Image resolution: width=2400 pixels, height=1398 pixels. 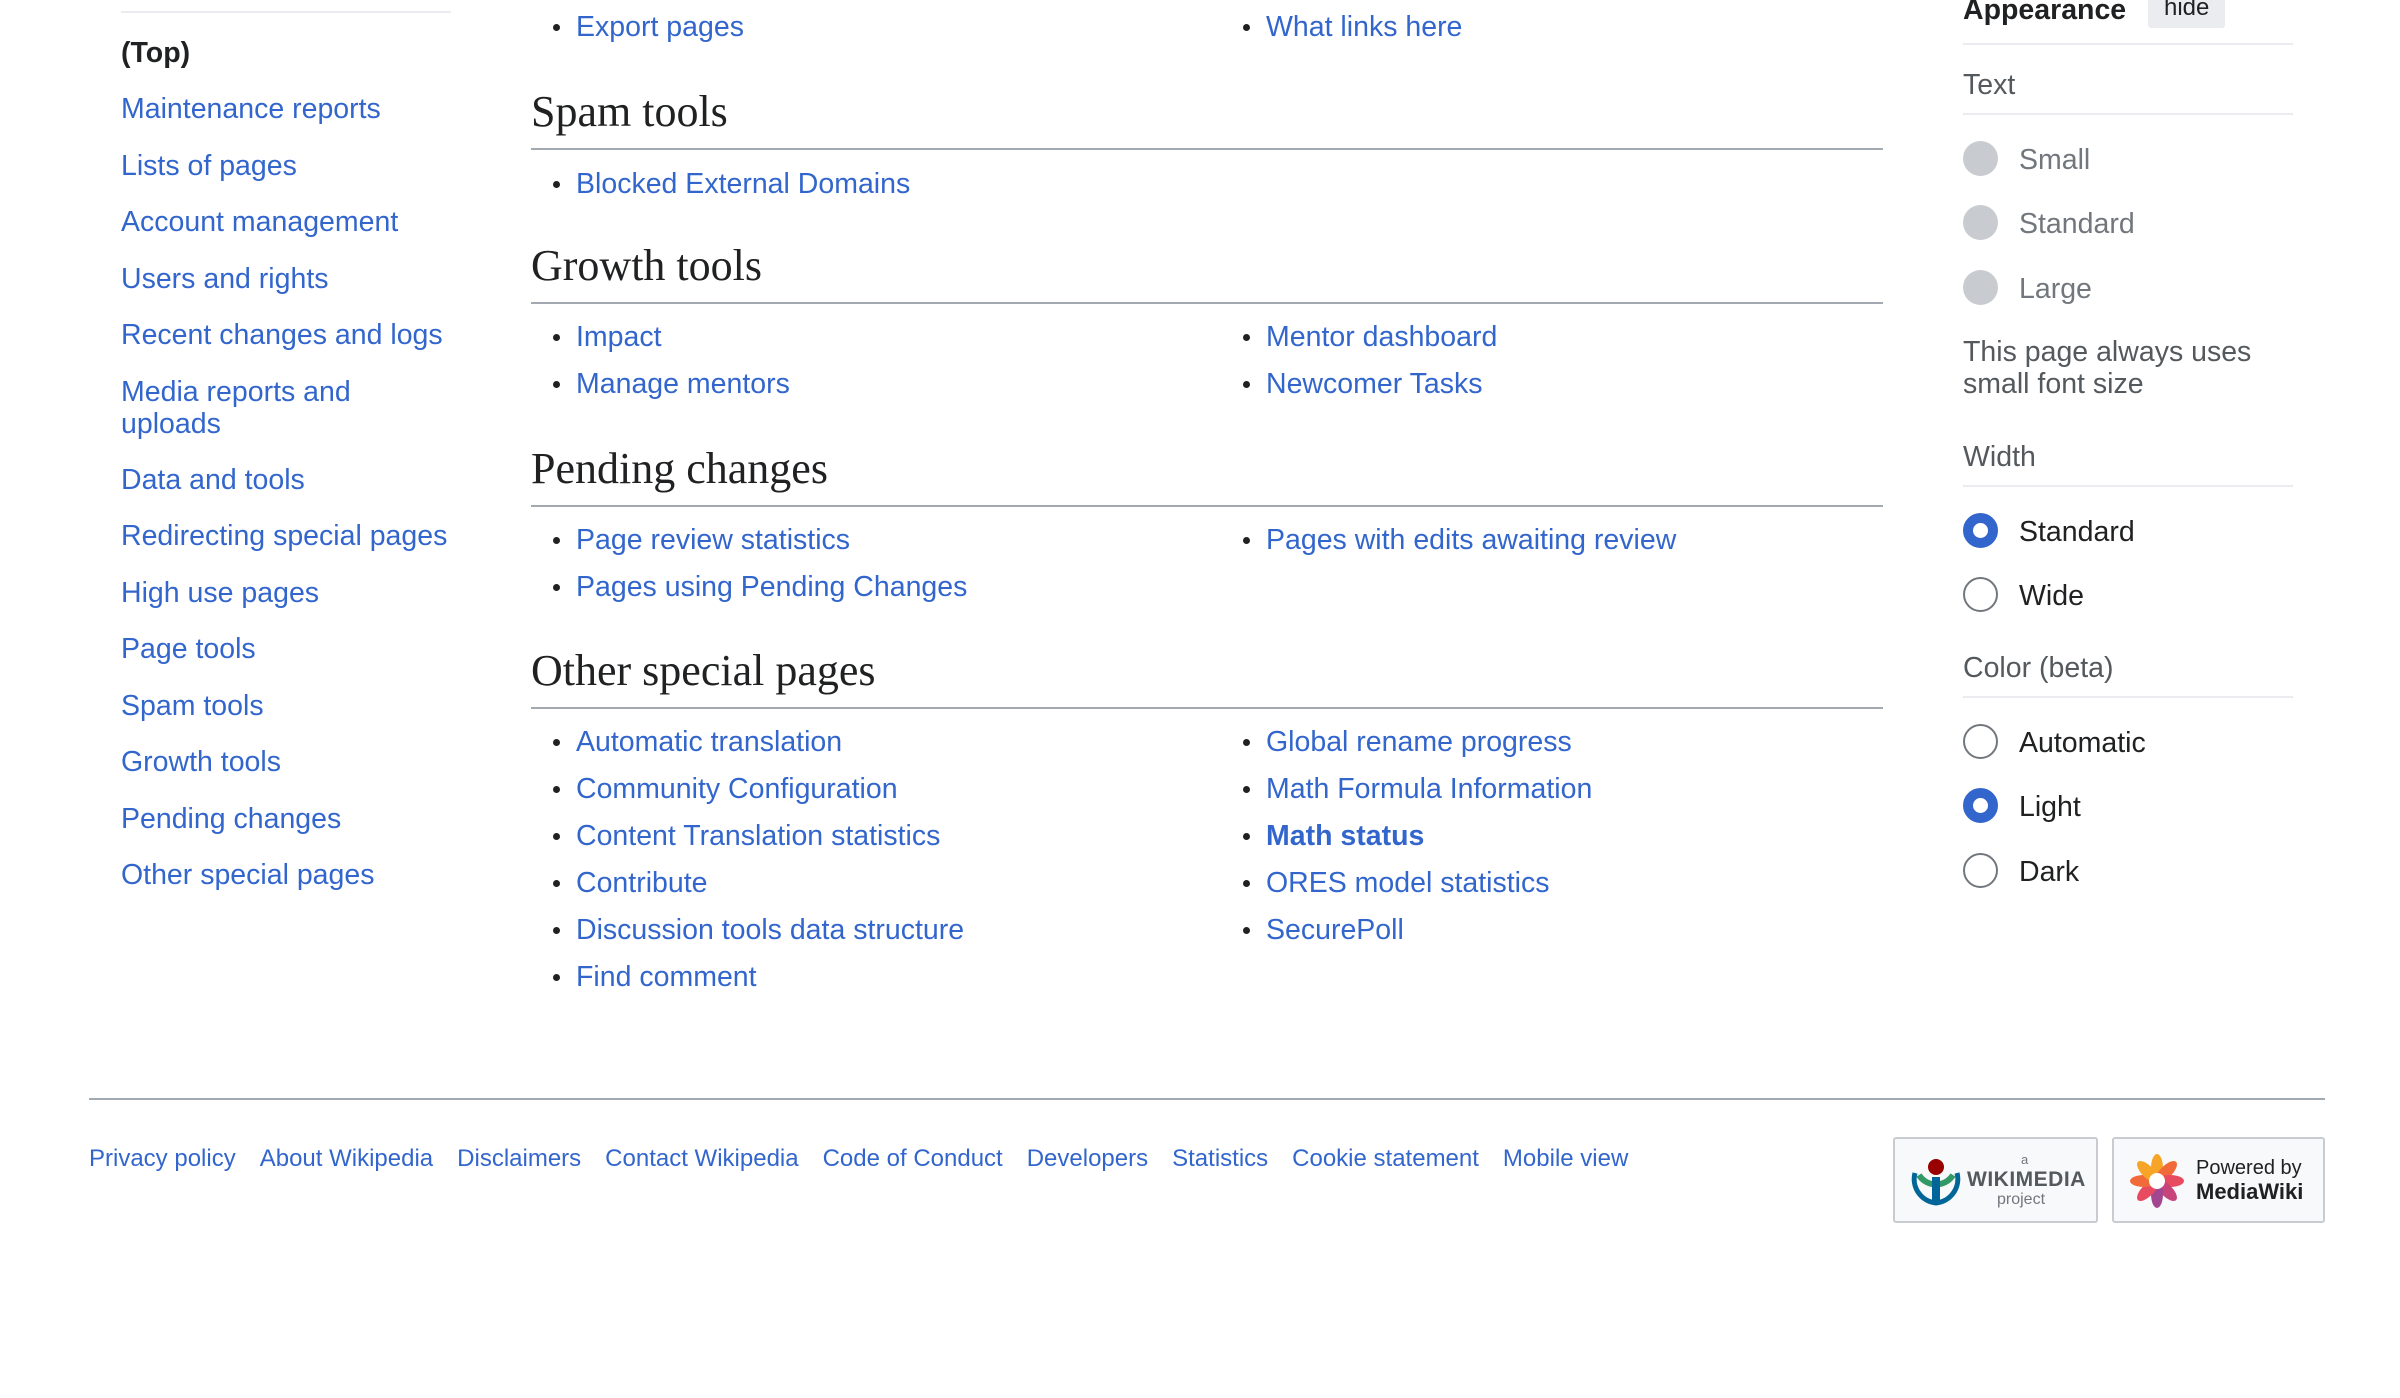 What do you see at coordinates (286, 875) in the screenshot?
I see `toc-item-other-special-pages: Other special pages` at bounding box center [286, 875].